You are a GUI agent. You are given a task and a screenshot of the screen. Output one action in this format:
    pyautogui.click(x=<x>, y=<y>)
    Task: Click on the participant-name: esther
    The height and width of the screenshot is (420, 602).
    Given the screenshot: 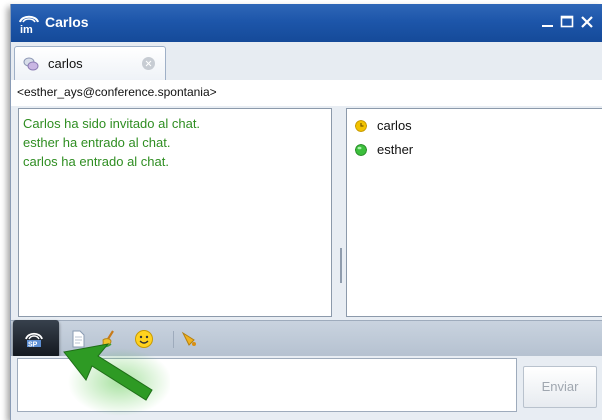 What is the action you would take?
    pyautogui.click(x=395, y=149)
    